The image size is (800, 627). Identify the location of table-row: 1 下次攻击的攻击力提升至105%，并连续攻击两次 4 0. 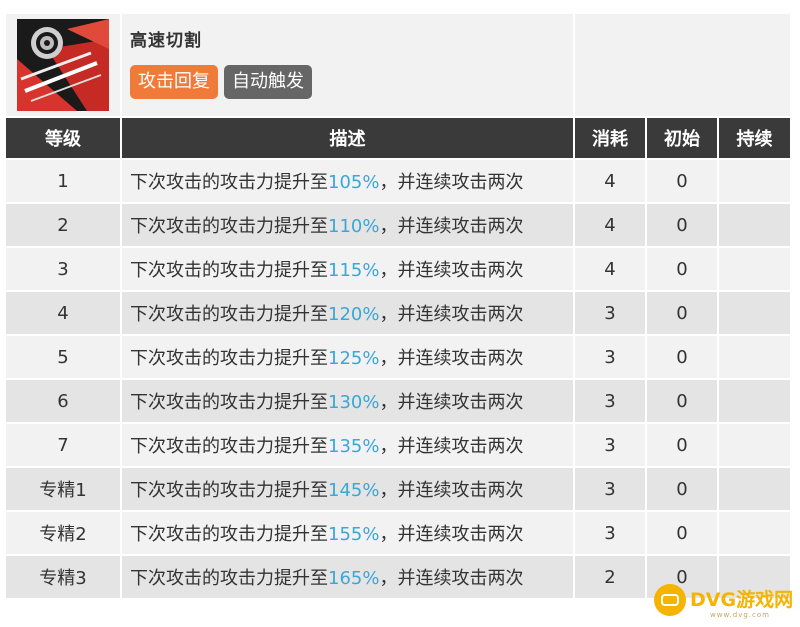
(398, 181).